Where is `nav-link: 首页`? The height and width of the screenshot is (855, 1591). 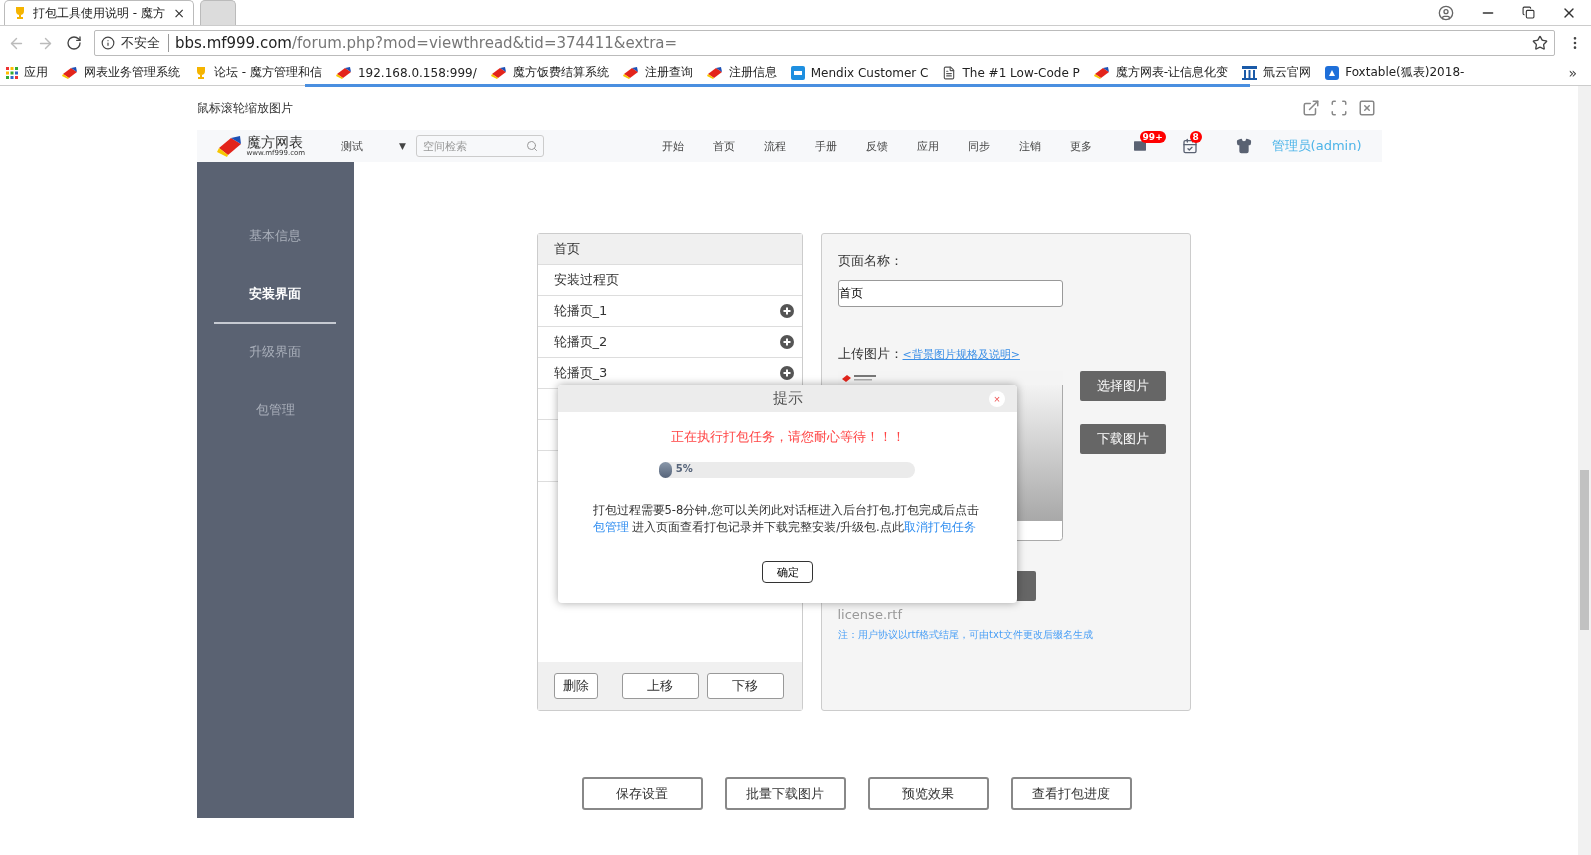 nav-link: 首页 is located at coordinates (723, 146).